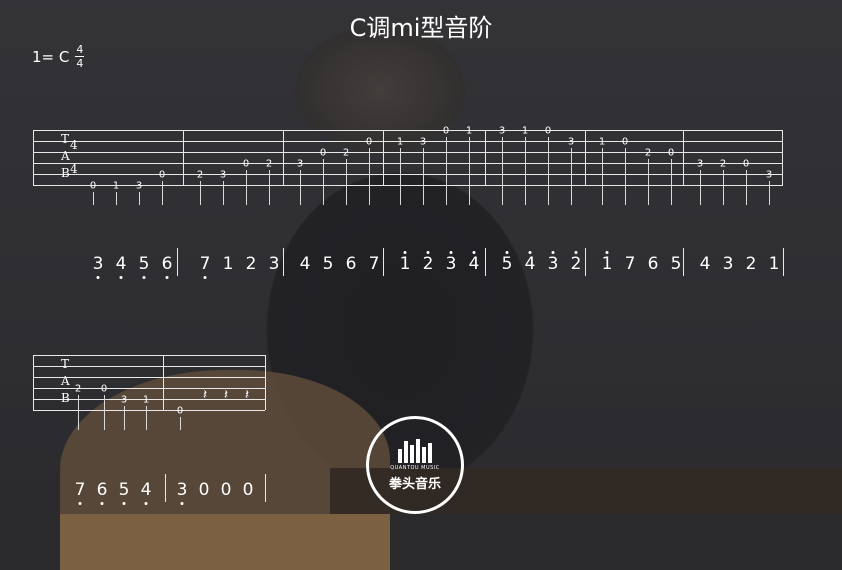 The image size is (842, 570). What do you see at coordinates (65, 139) in the screenshot?
I see `tab-letter: T` at bounding box center [65, 139].